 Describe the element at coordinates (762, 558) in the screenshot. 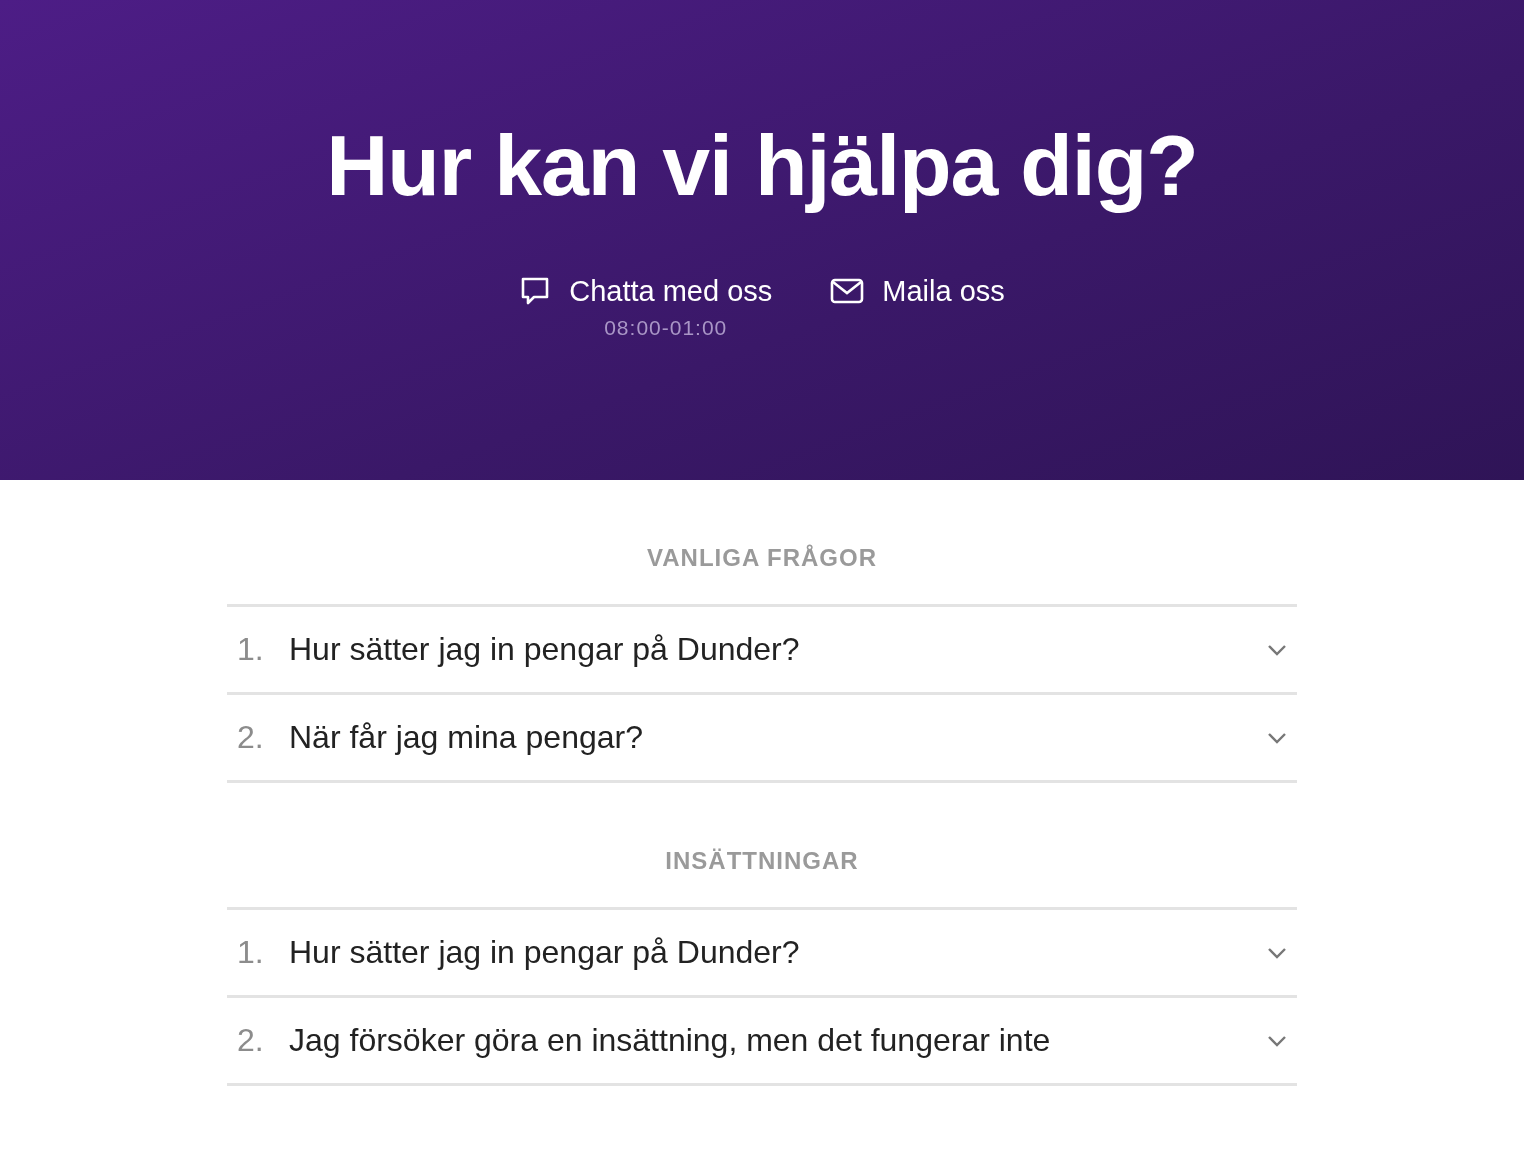

I see `section-heading: VANLIGA FRÅGOR` at that location.